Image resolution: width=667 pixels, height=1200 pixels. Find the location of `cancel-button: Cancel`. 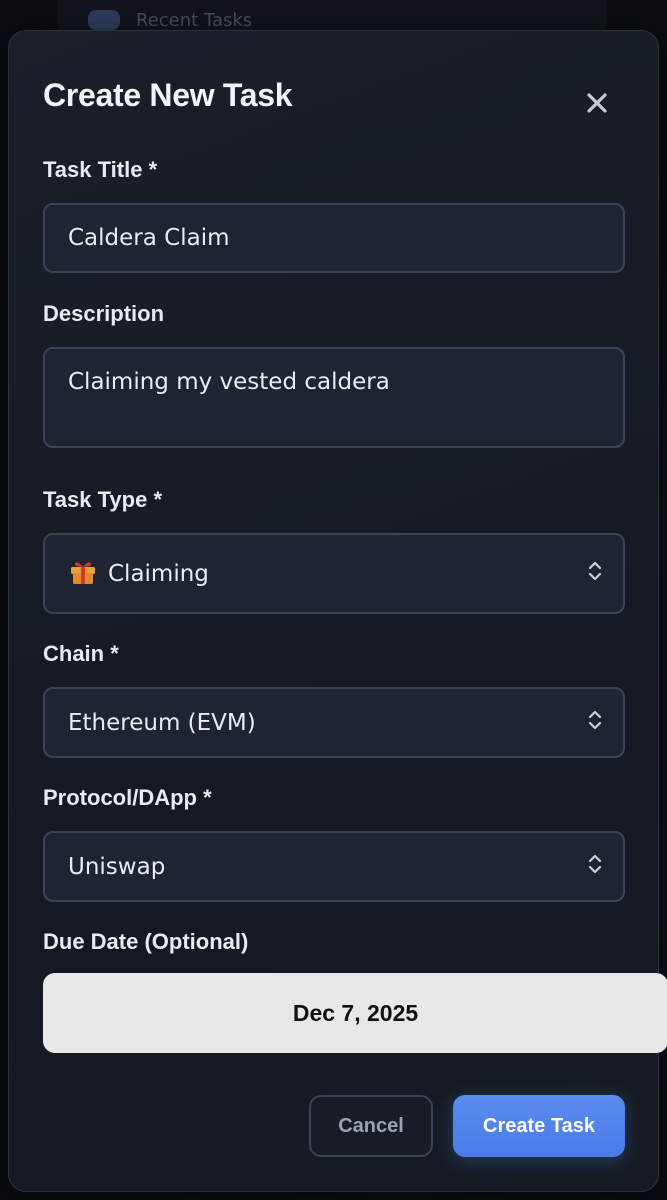

cancel-button: Cancel is located at coordinates (371, 1126).